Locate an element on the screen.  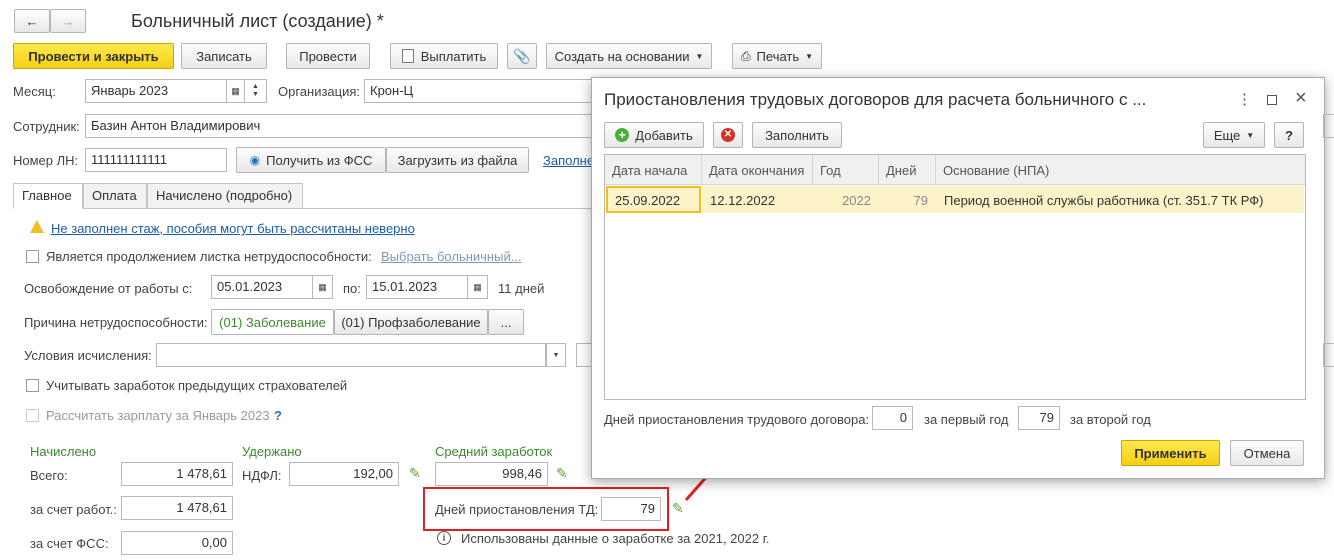
add-label: Добавить is located at coordinates (664, 135).